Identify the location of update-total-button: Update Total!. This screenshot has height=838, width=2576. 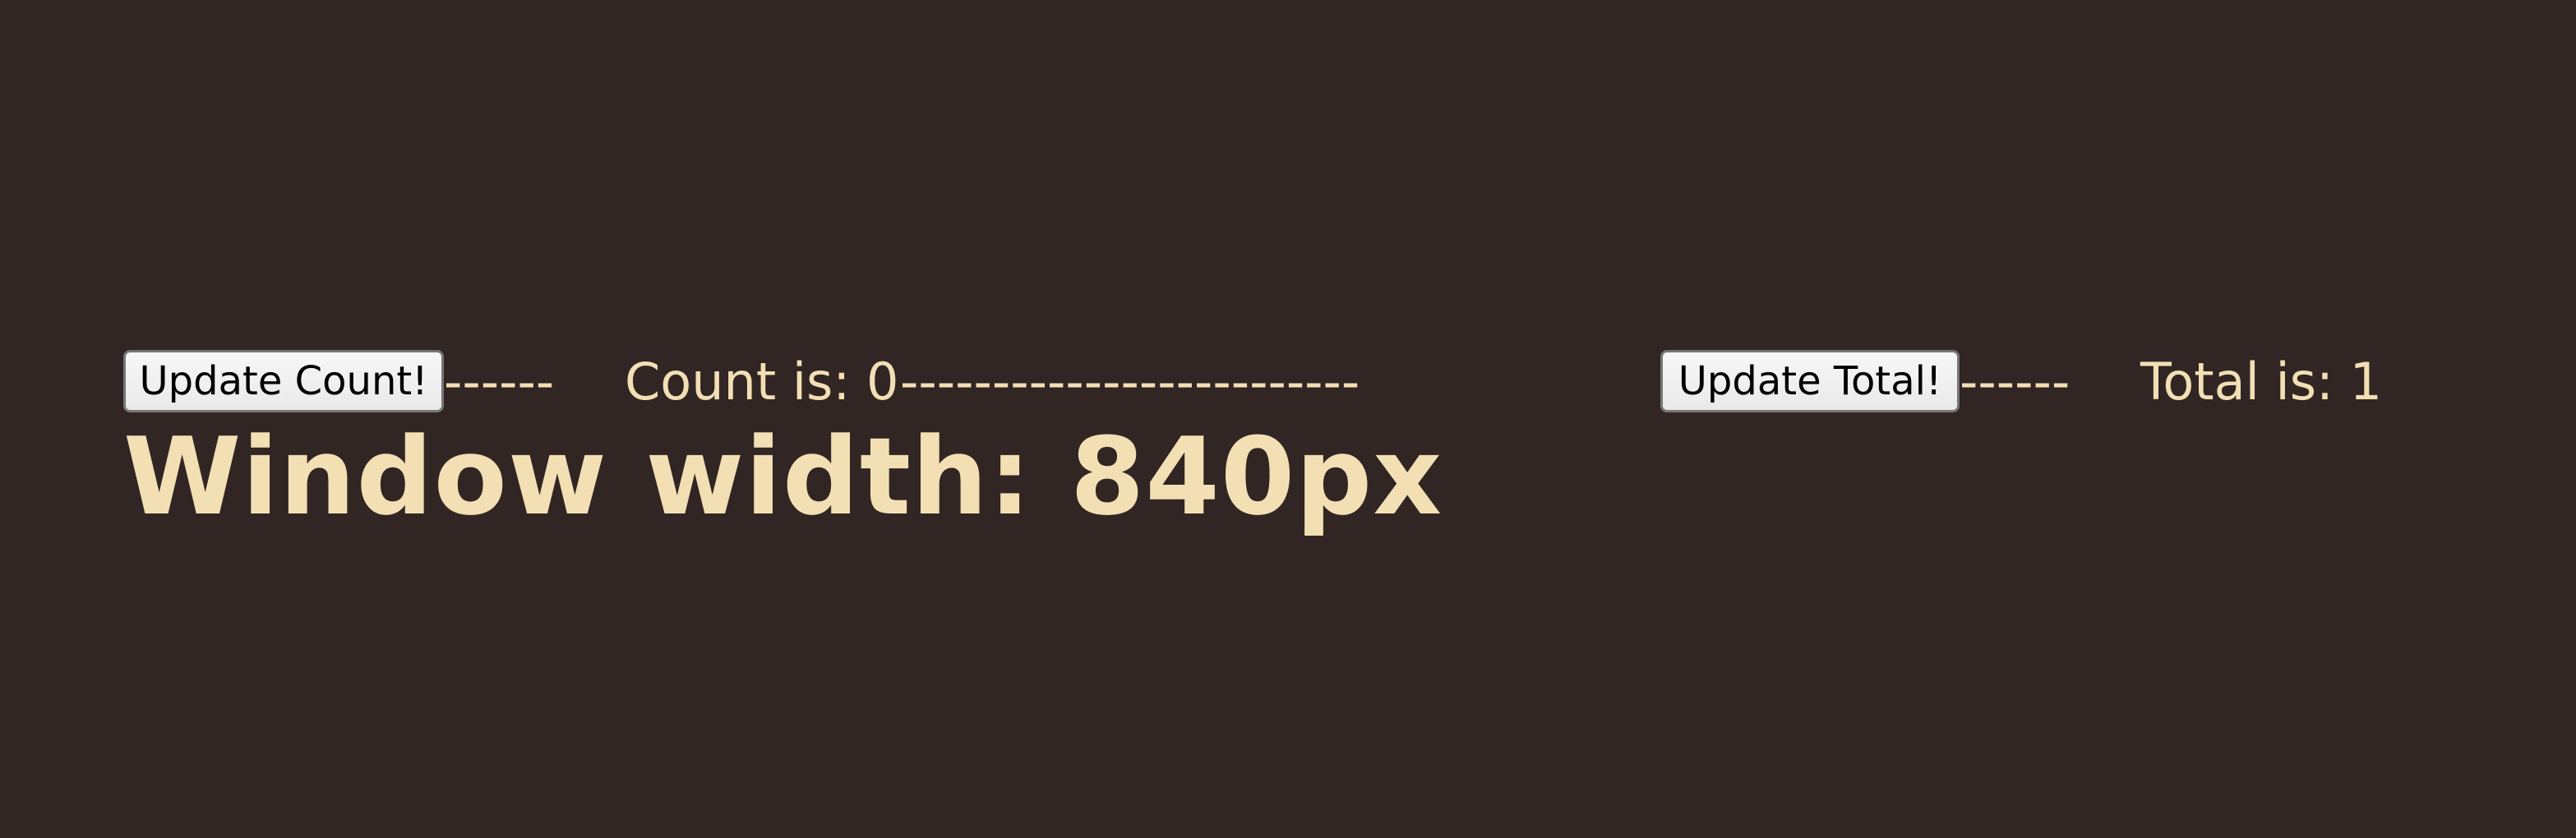
(1810, 381).